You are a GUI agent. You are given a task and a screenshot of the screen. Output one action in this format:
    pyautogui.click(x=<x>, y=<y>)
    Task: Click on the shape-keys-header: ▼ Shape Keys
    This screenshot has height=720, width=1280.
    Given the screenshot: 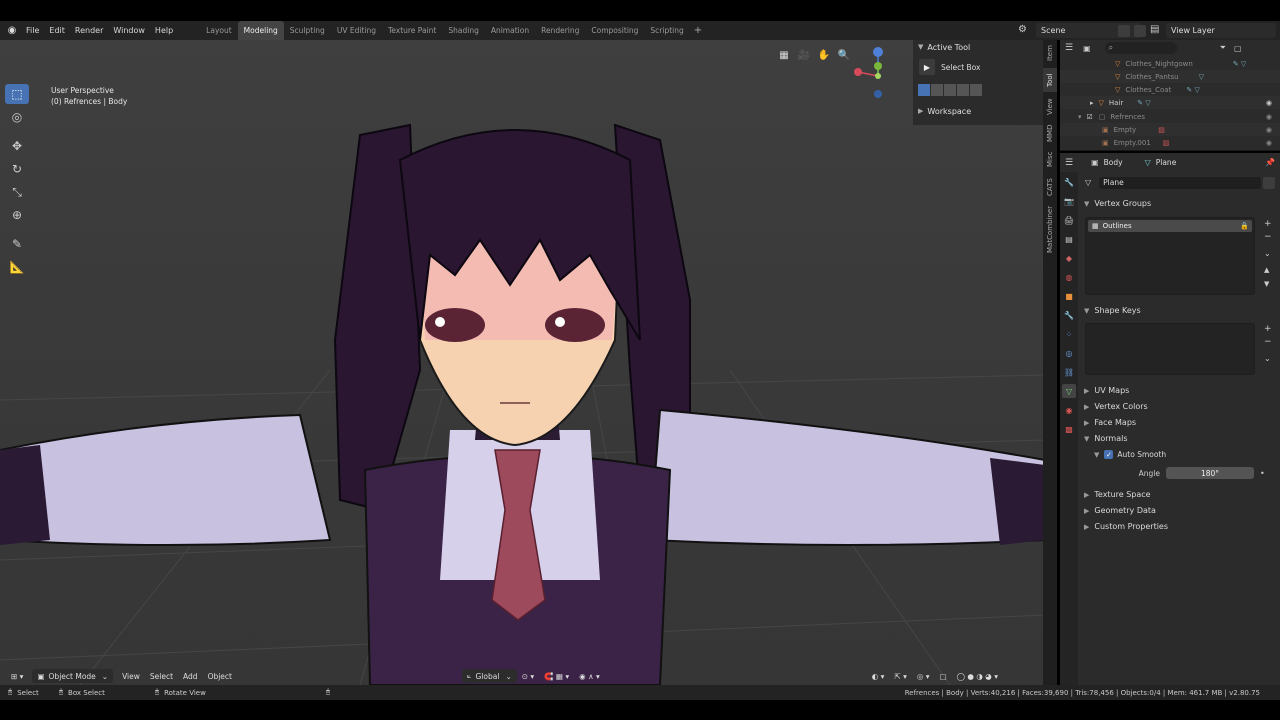 What is the action you would take?
    pyautogui.click(x=1177, y=310)
    